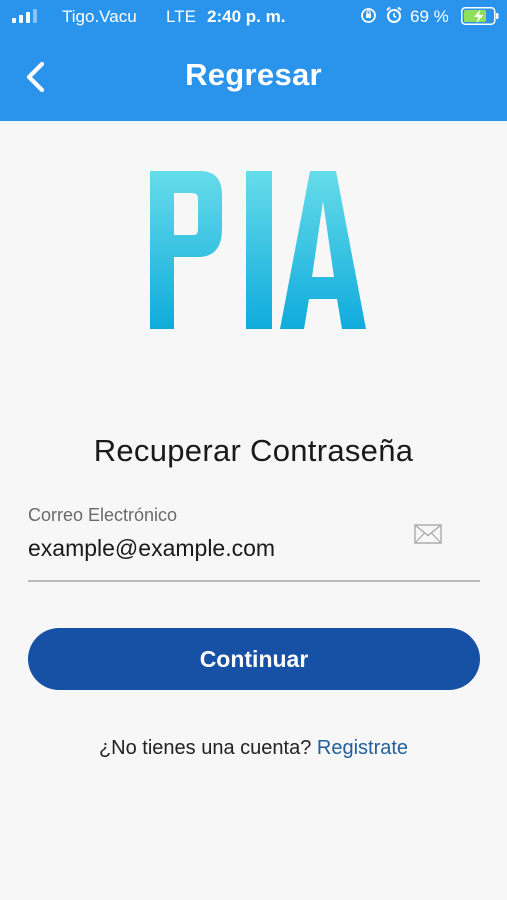 The width and height of the screenshot is (507, 900). What do you see at coordinates (429, 16) in the screenshot?
I see `battery-percentage: 69 %` at bounding box center [429, 16].